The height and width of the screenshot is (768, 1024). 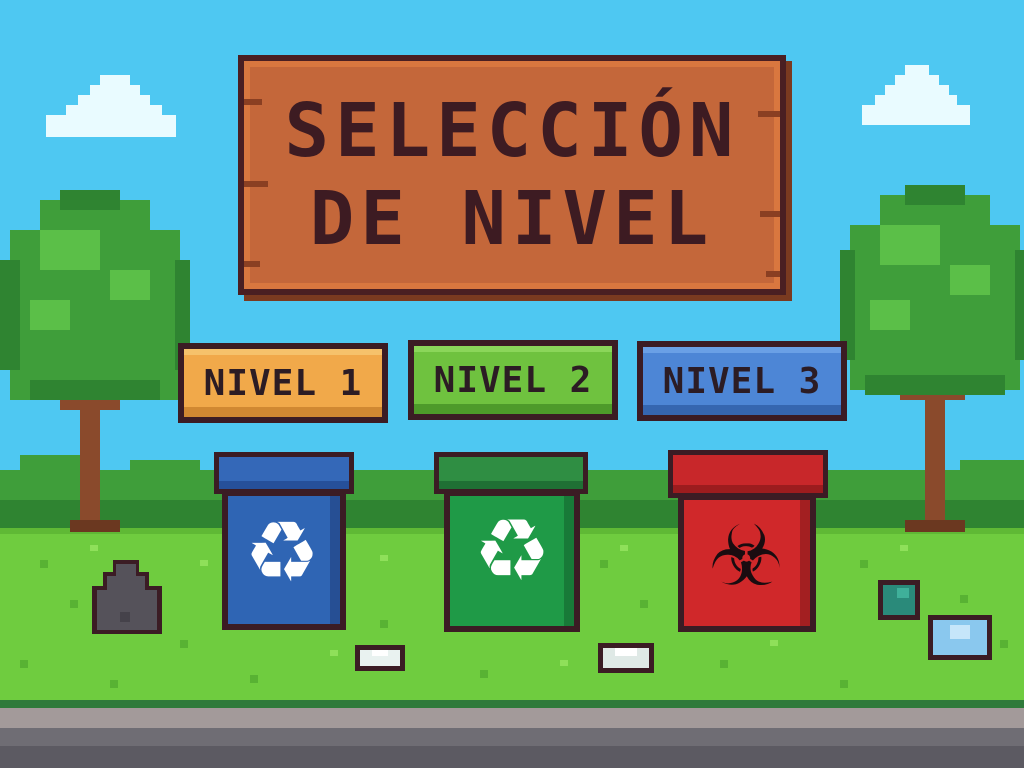 I want to click on level-2-label: NIVEL 2, so click(x=513, y=380).